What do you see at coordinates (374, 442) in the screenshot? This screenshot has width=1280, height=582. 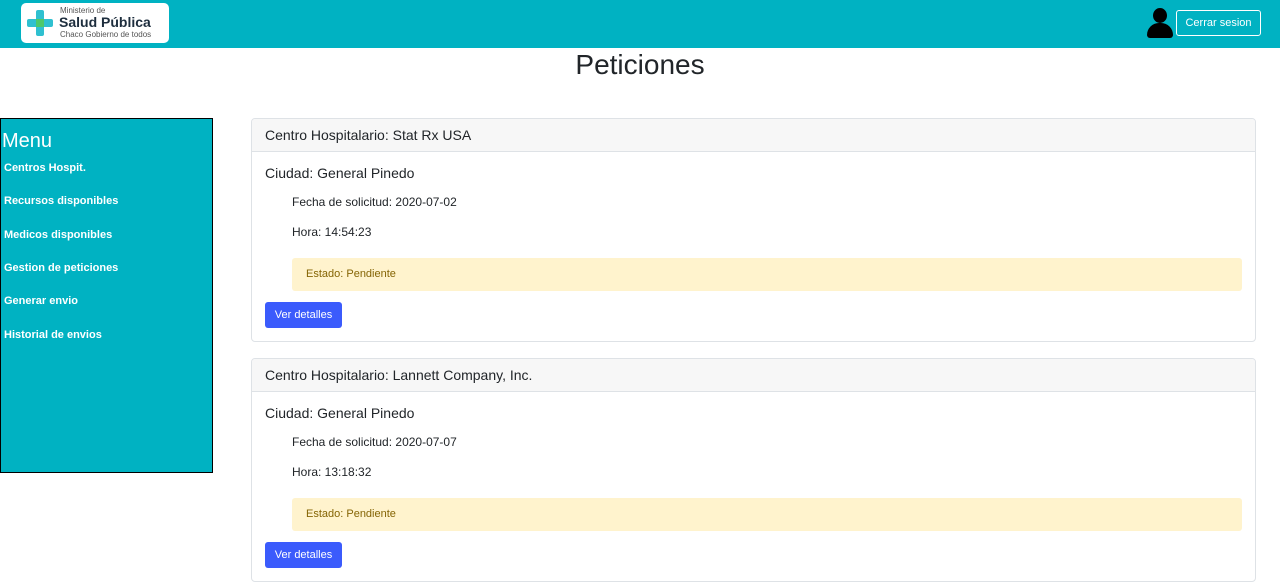 I see `request-date: Fecha de solicitud: 2020-07-07` at bounding box center [374, 442].